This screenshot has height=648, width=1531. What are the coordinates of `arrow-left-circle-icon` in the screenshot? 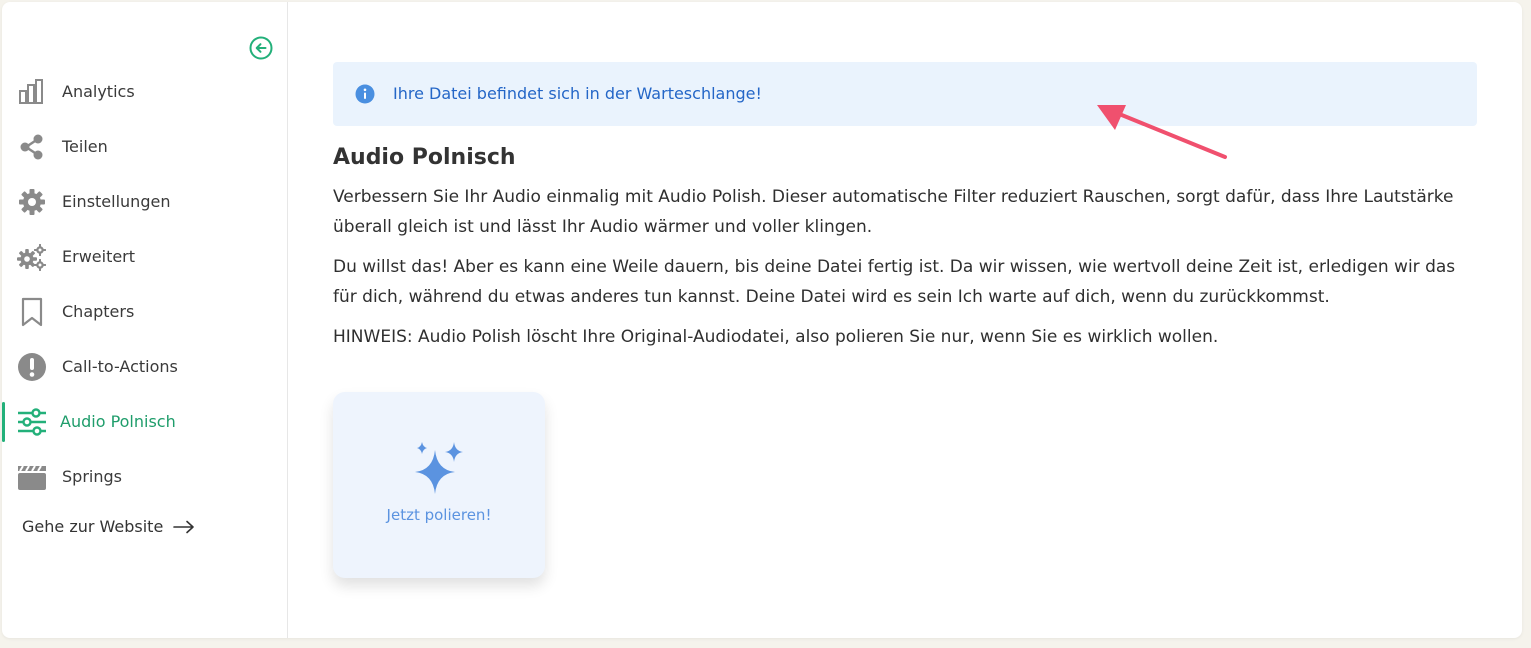 It's located at (261, 48).